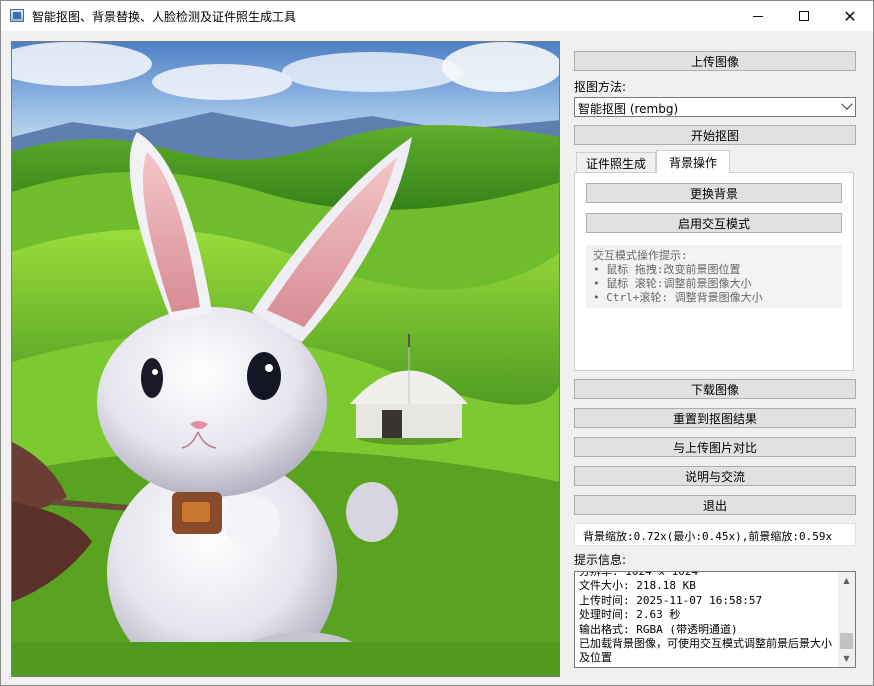 This screenshot has height=686, width=874. I want to click on title-bar: 智能抠图、背景替换、人脸检测及证件照生成工具 ✕, so click(437, 16).